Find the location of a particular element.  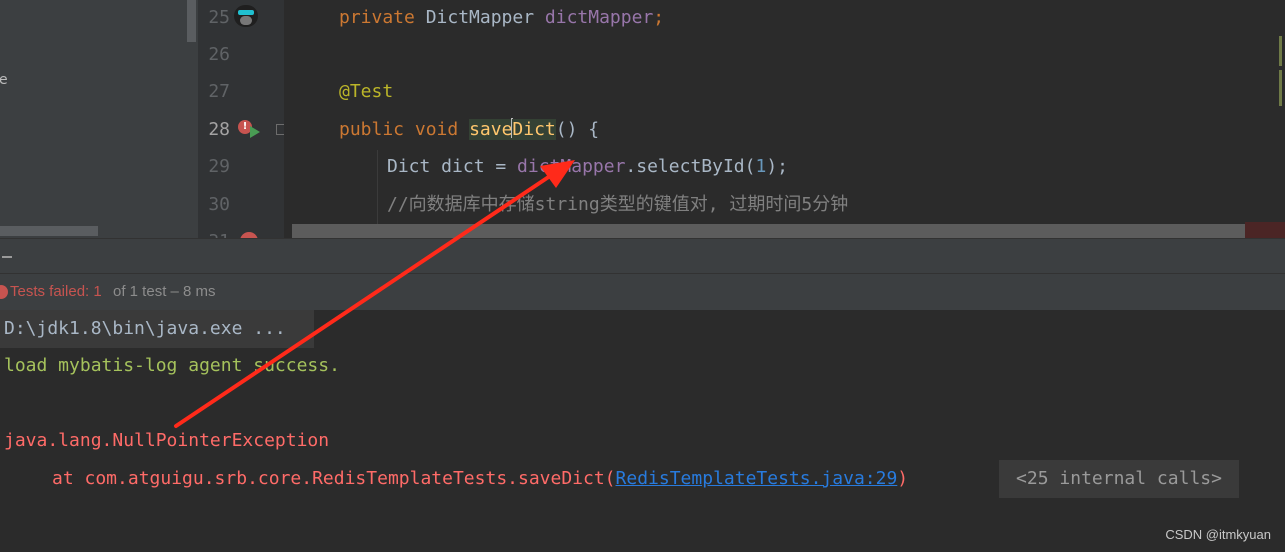

tool-window-header is located at coordinates (642, 256).